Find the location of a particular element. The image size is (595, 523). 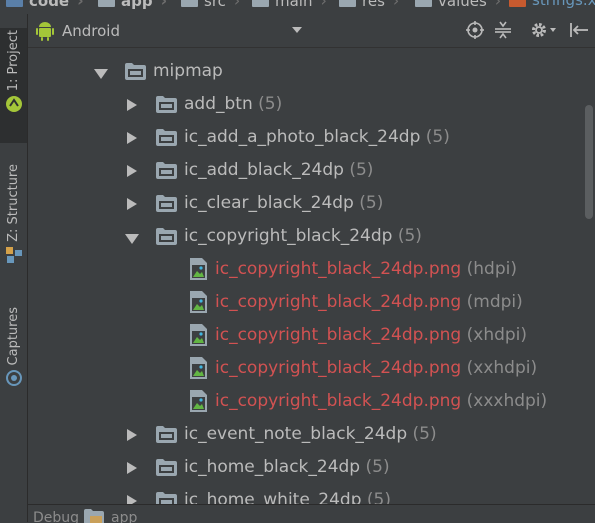

tree-node-folder: add_btn (5) is located at coordinates (304, 105).